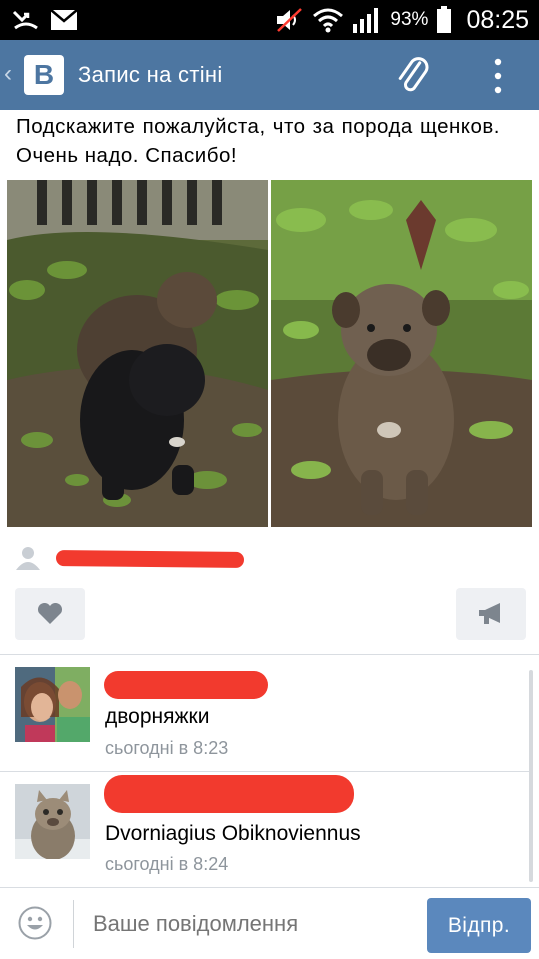 The image size is (539, 959). What do you see at coordinates (25, 20) in the screenshot?
I see `missed-call-icon` at bounding box center [25, 20].